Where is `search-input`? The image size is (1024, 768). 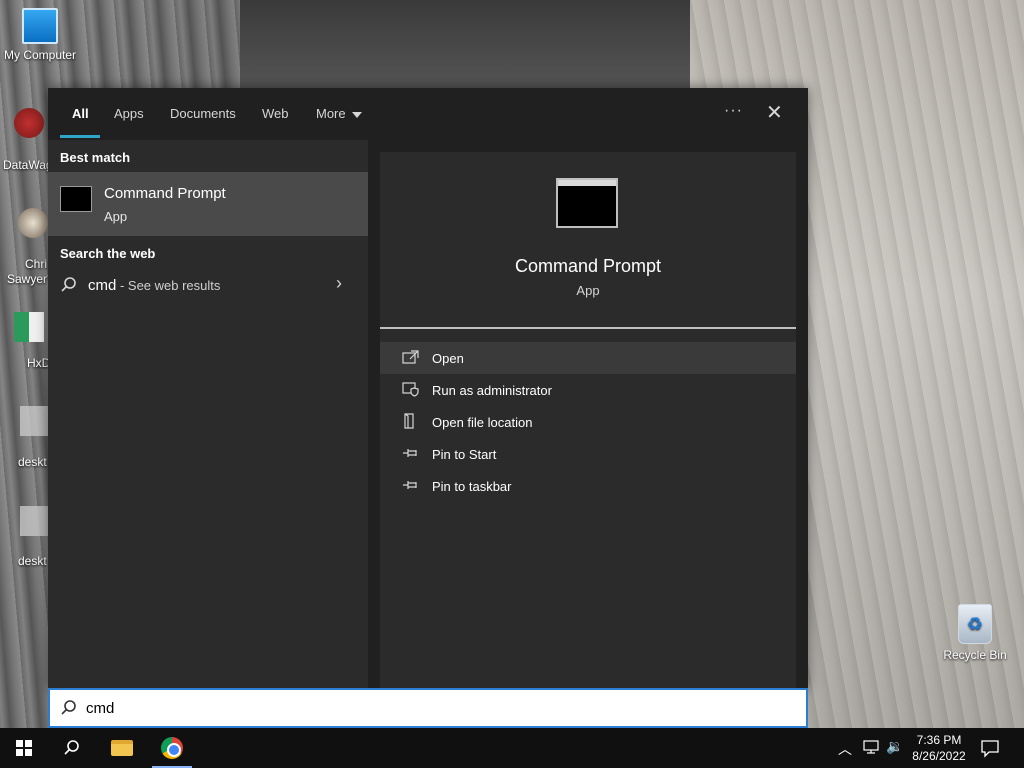
search-input is located at coordinates (436, 708).